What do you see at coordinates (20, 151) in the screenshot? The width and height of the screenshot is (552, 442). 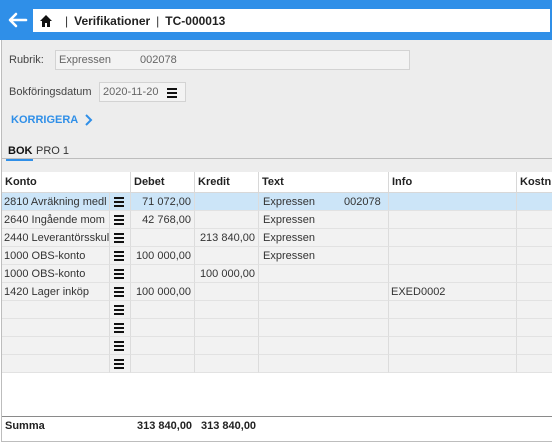 I see `tab-bok: BOK` at bounding box center [20, 151].